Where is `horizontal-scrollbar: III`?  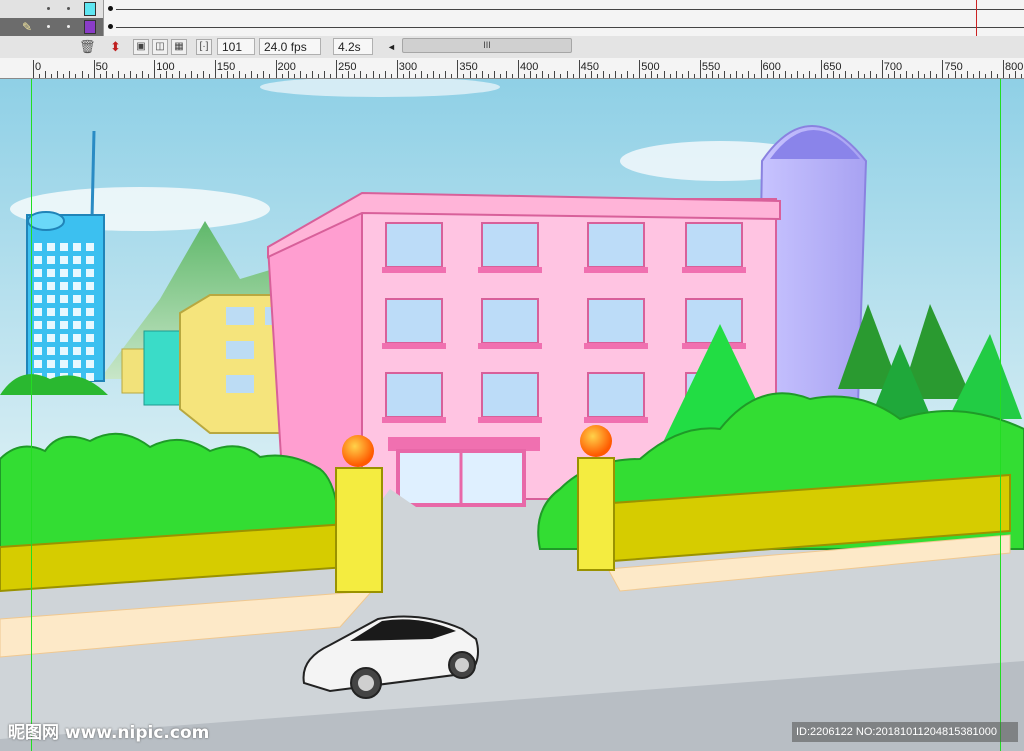 horizontal-scrollbar: III is located at coordinates (487, 45).